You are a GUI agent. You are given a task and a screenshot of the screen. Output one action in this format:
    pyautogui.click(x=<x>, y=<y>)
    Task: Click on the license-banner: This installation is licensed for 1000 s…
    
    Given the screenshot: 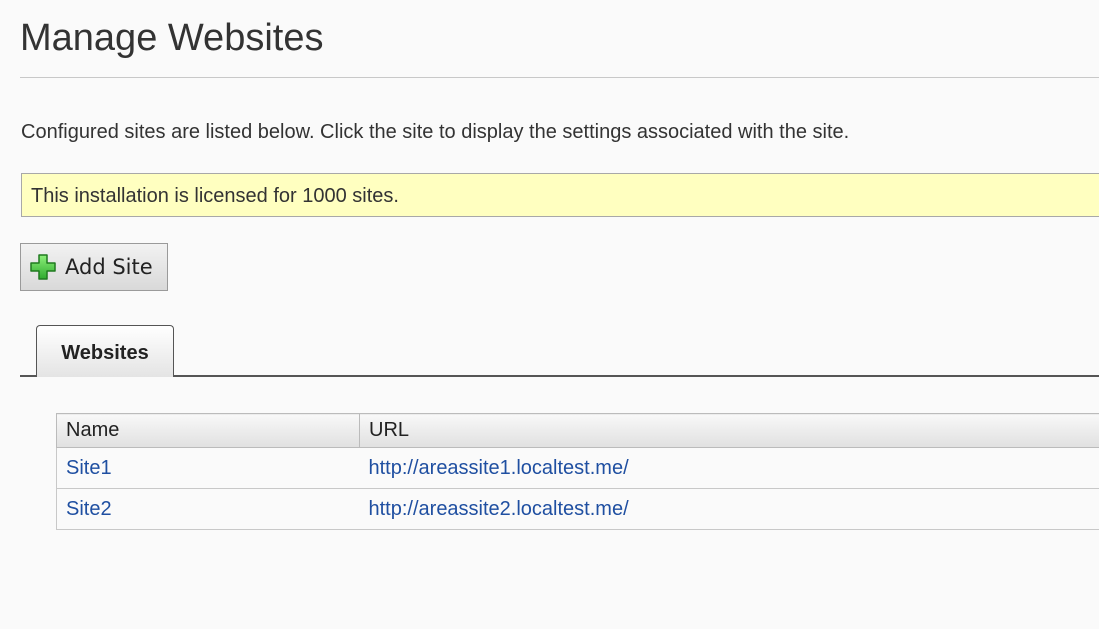 What is the action you would take?
    pyautogui.click(x=560, y=195)
    